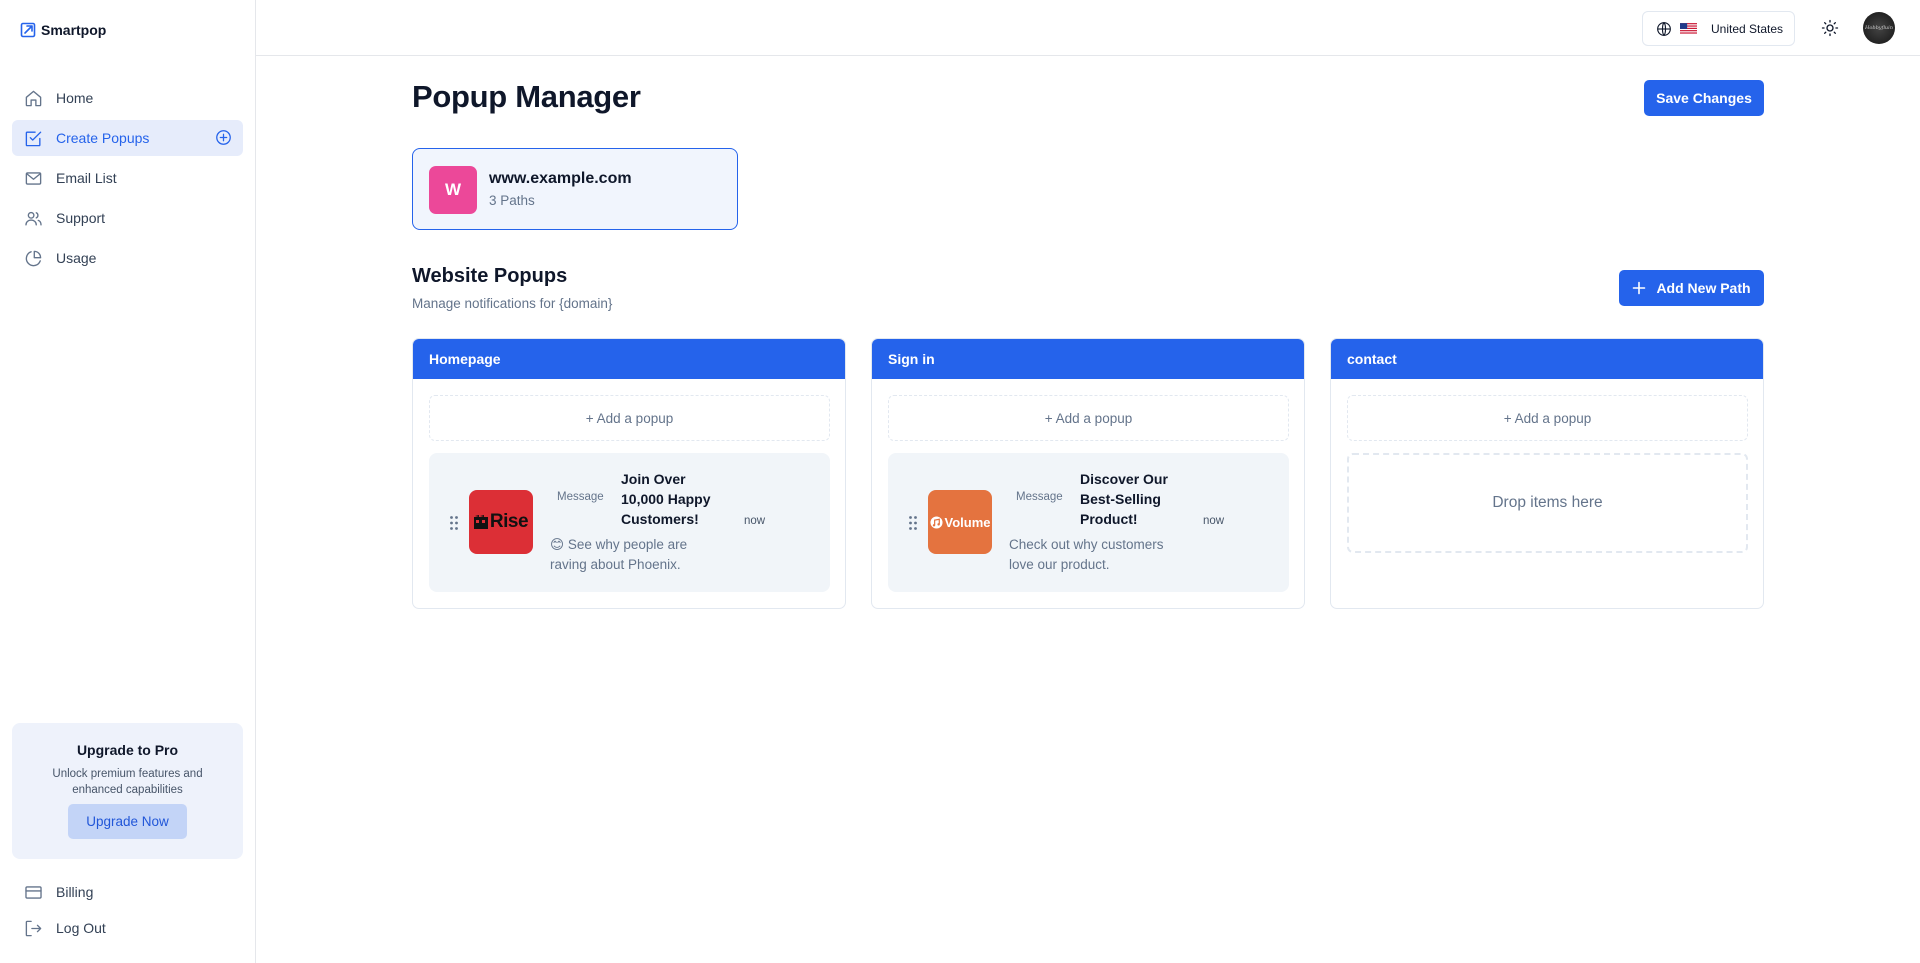 The image size is (1920, 963). What do you see at coordinates (453, 190) in the screenshot?
I see `site-badge: W` at bounding box center [453, 190].